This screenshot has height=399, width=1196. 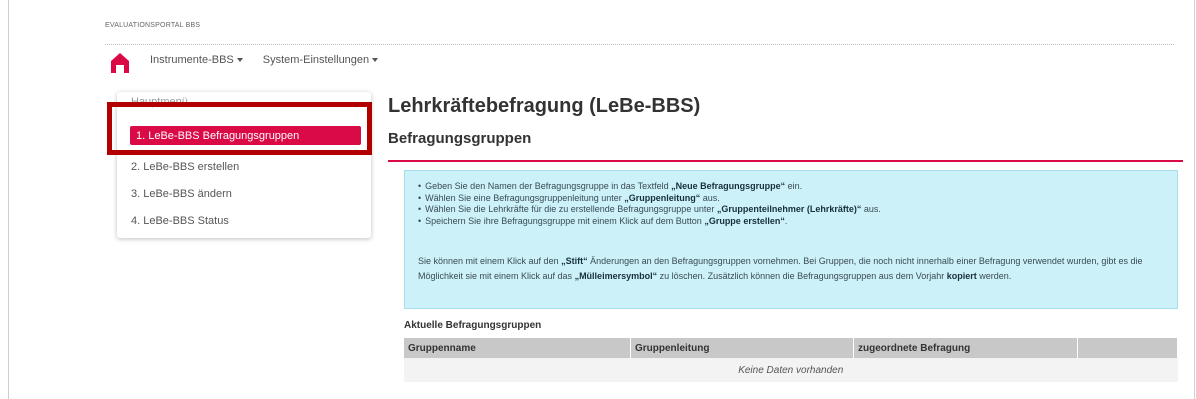 What do you see at coordinates (742, 348) in the screenshot?
I see `column-header-gruppenleitung: Gruppenleitung` at bounding box center [742, 348].